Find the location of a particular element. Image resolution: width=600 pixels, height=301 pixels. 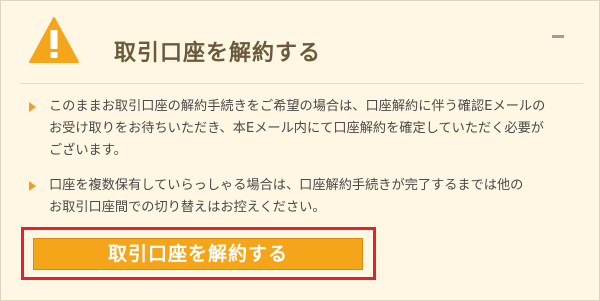

page-title: 取引口座を解約する is located at coordinates (218, 53).